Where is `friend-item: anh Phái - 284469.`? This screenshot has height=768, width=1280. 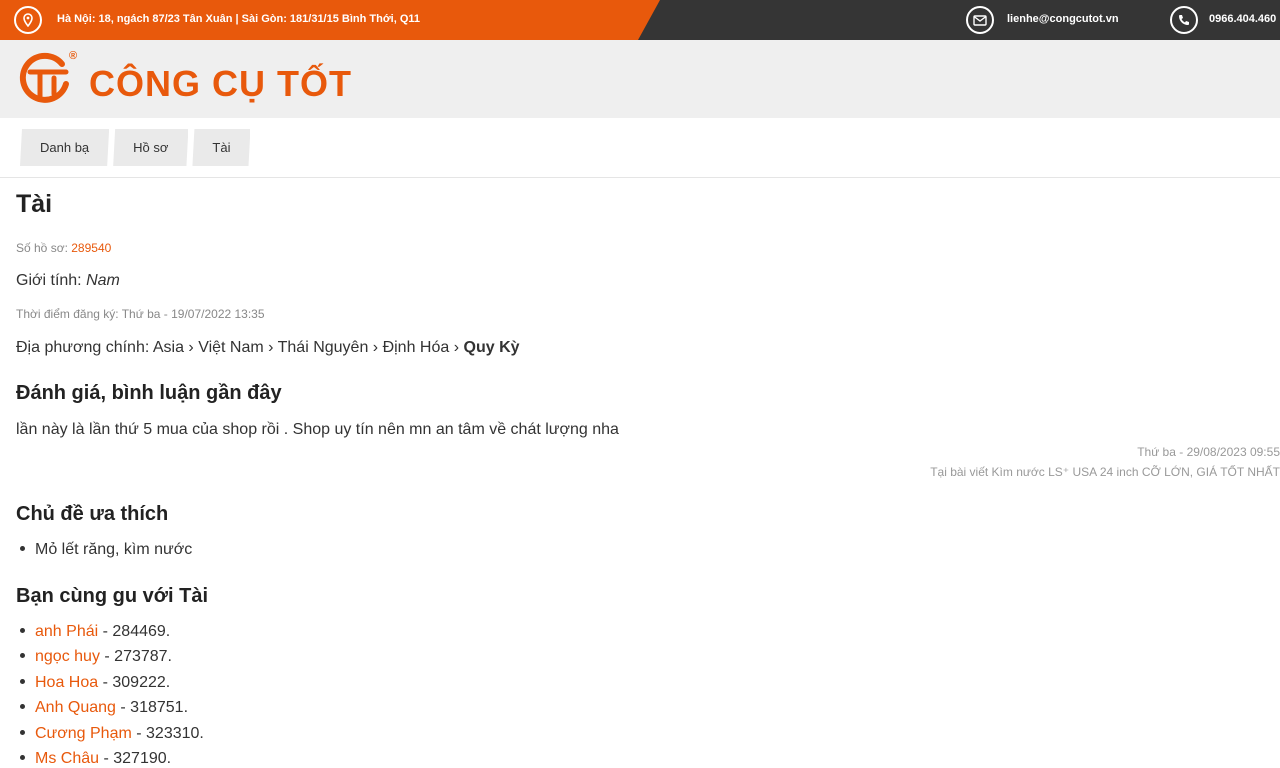
friend-item: anh Phái - 284469. is located at coordinates (93, 632).